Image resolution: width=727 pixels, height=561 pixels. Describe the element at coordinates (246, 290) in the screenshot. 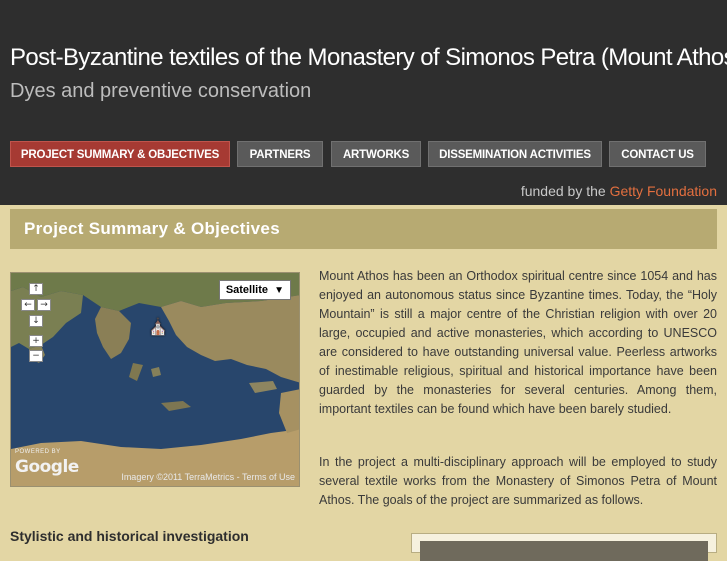

I see `map-type-label: Satellite` at that location.